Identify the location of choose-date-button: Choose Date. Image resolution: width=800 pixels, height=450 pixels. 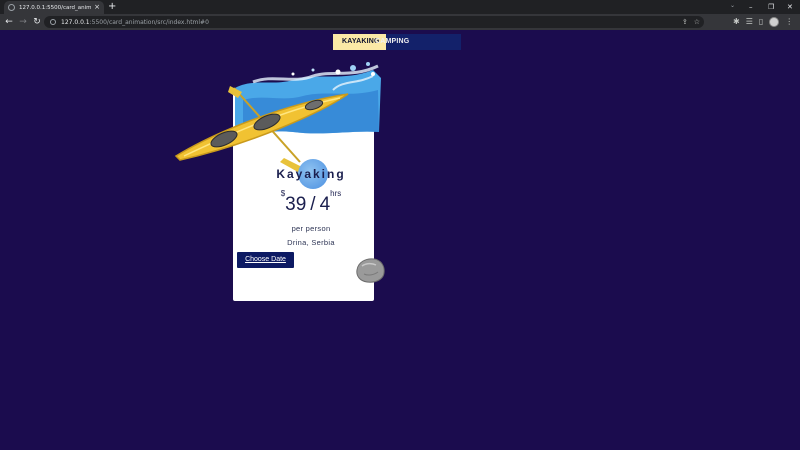
(265, 260).